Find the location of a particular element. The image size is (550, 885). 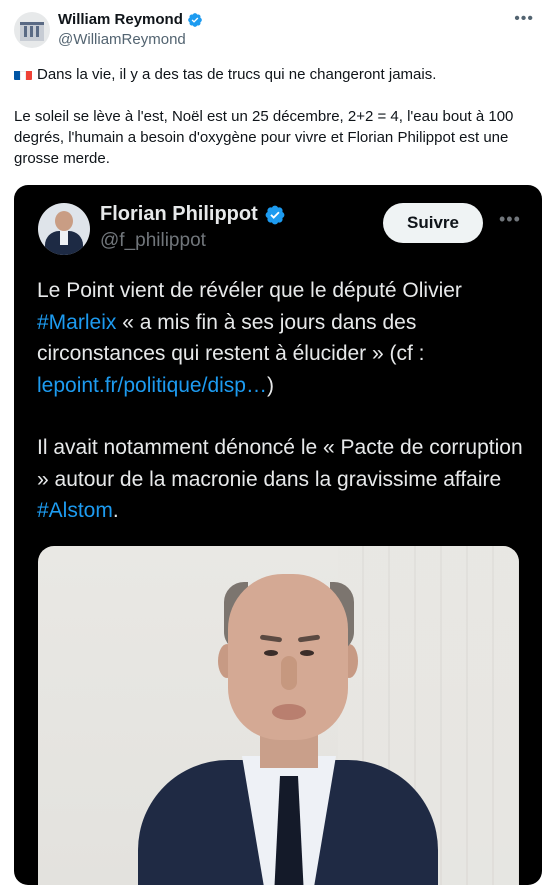

follow-button: Suivre is located at coordinates (433, 223).